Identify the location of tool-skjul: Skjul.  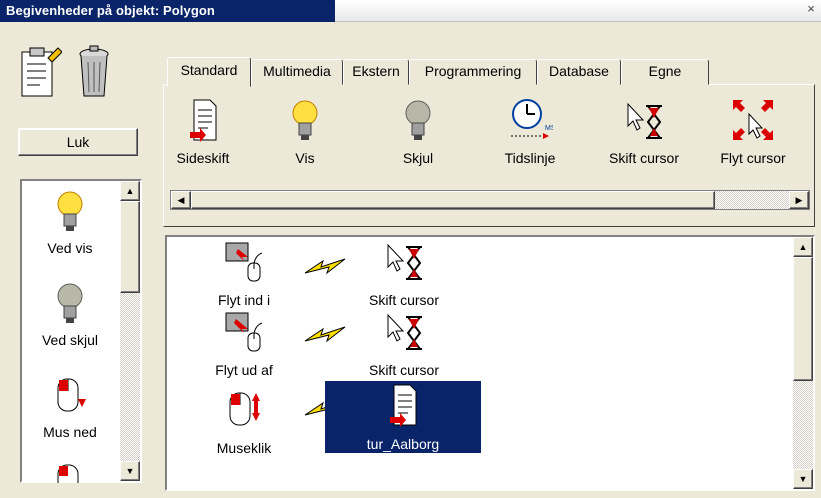
(418, 132).